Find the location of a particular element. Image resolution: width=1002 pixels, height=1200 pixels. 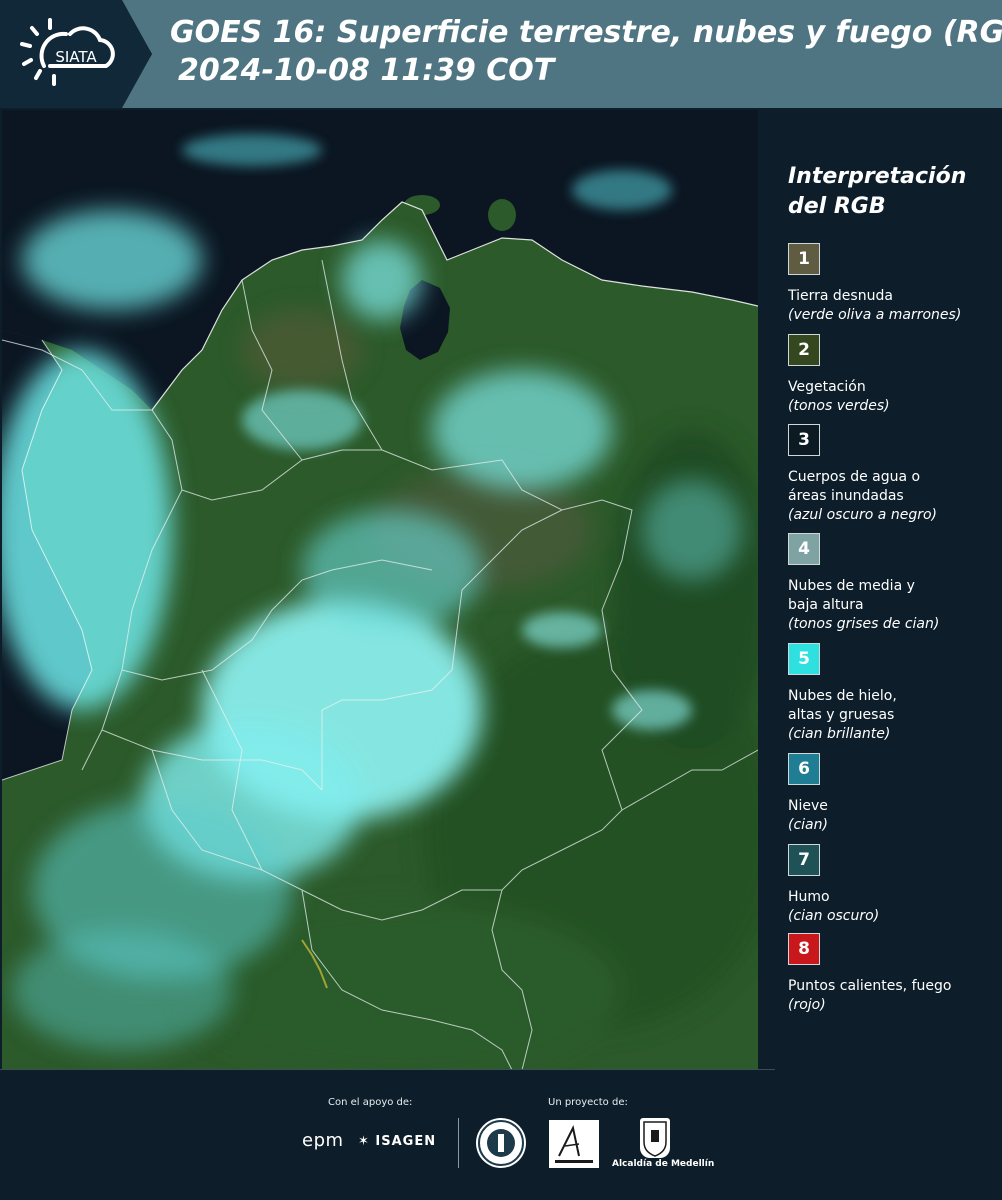

area-metropolitana-logo is located at coordinates (574, 1144).